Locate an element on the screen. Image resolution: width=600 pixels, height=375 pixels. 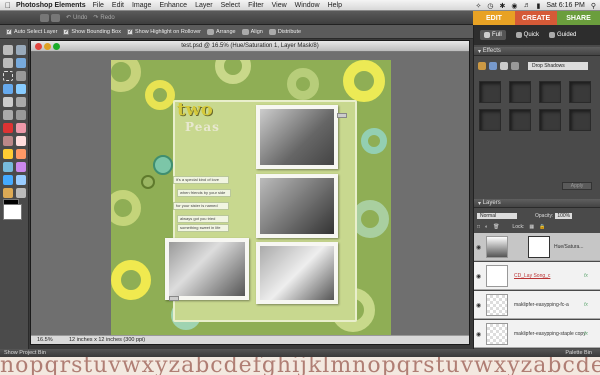
zoom-tool-icon is located at coordinates (21, 50).